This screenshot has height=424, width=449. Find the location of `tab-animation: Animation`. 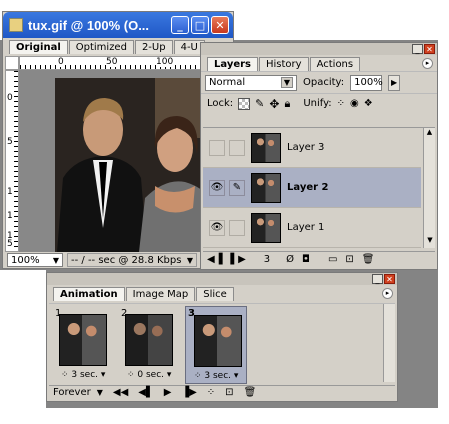

tab-animation: Animation is located at coordinates (89, 294).